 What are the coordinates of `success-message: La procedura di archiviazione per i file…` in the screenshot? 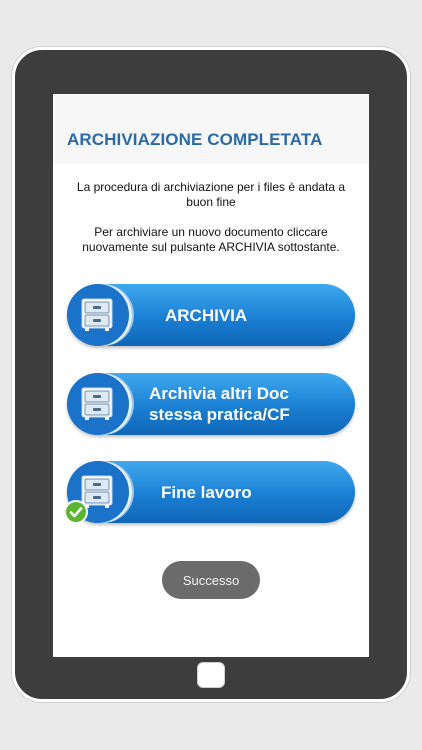 It's located at (211, 194).